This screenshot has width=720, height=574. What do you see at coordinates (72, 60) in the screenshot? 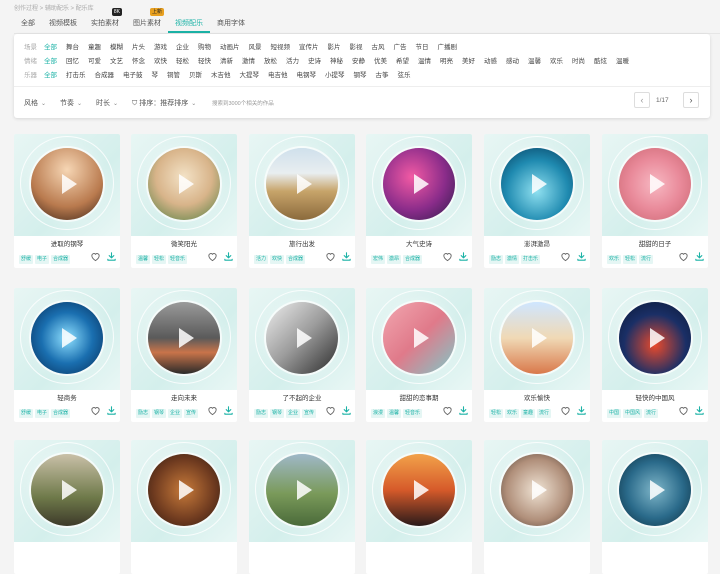
I see `filter-option: 回忆` at bounding box center [72, 60].